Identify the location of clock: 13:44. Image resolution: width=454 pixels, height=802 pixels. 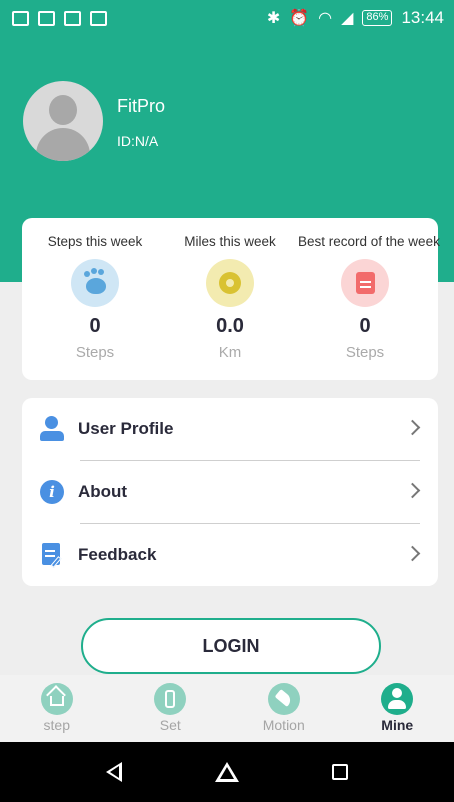
(422, 17).